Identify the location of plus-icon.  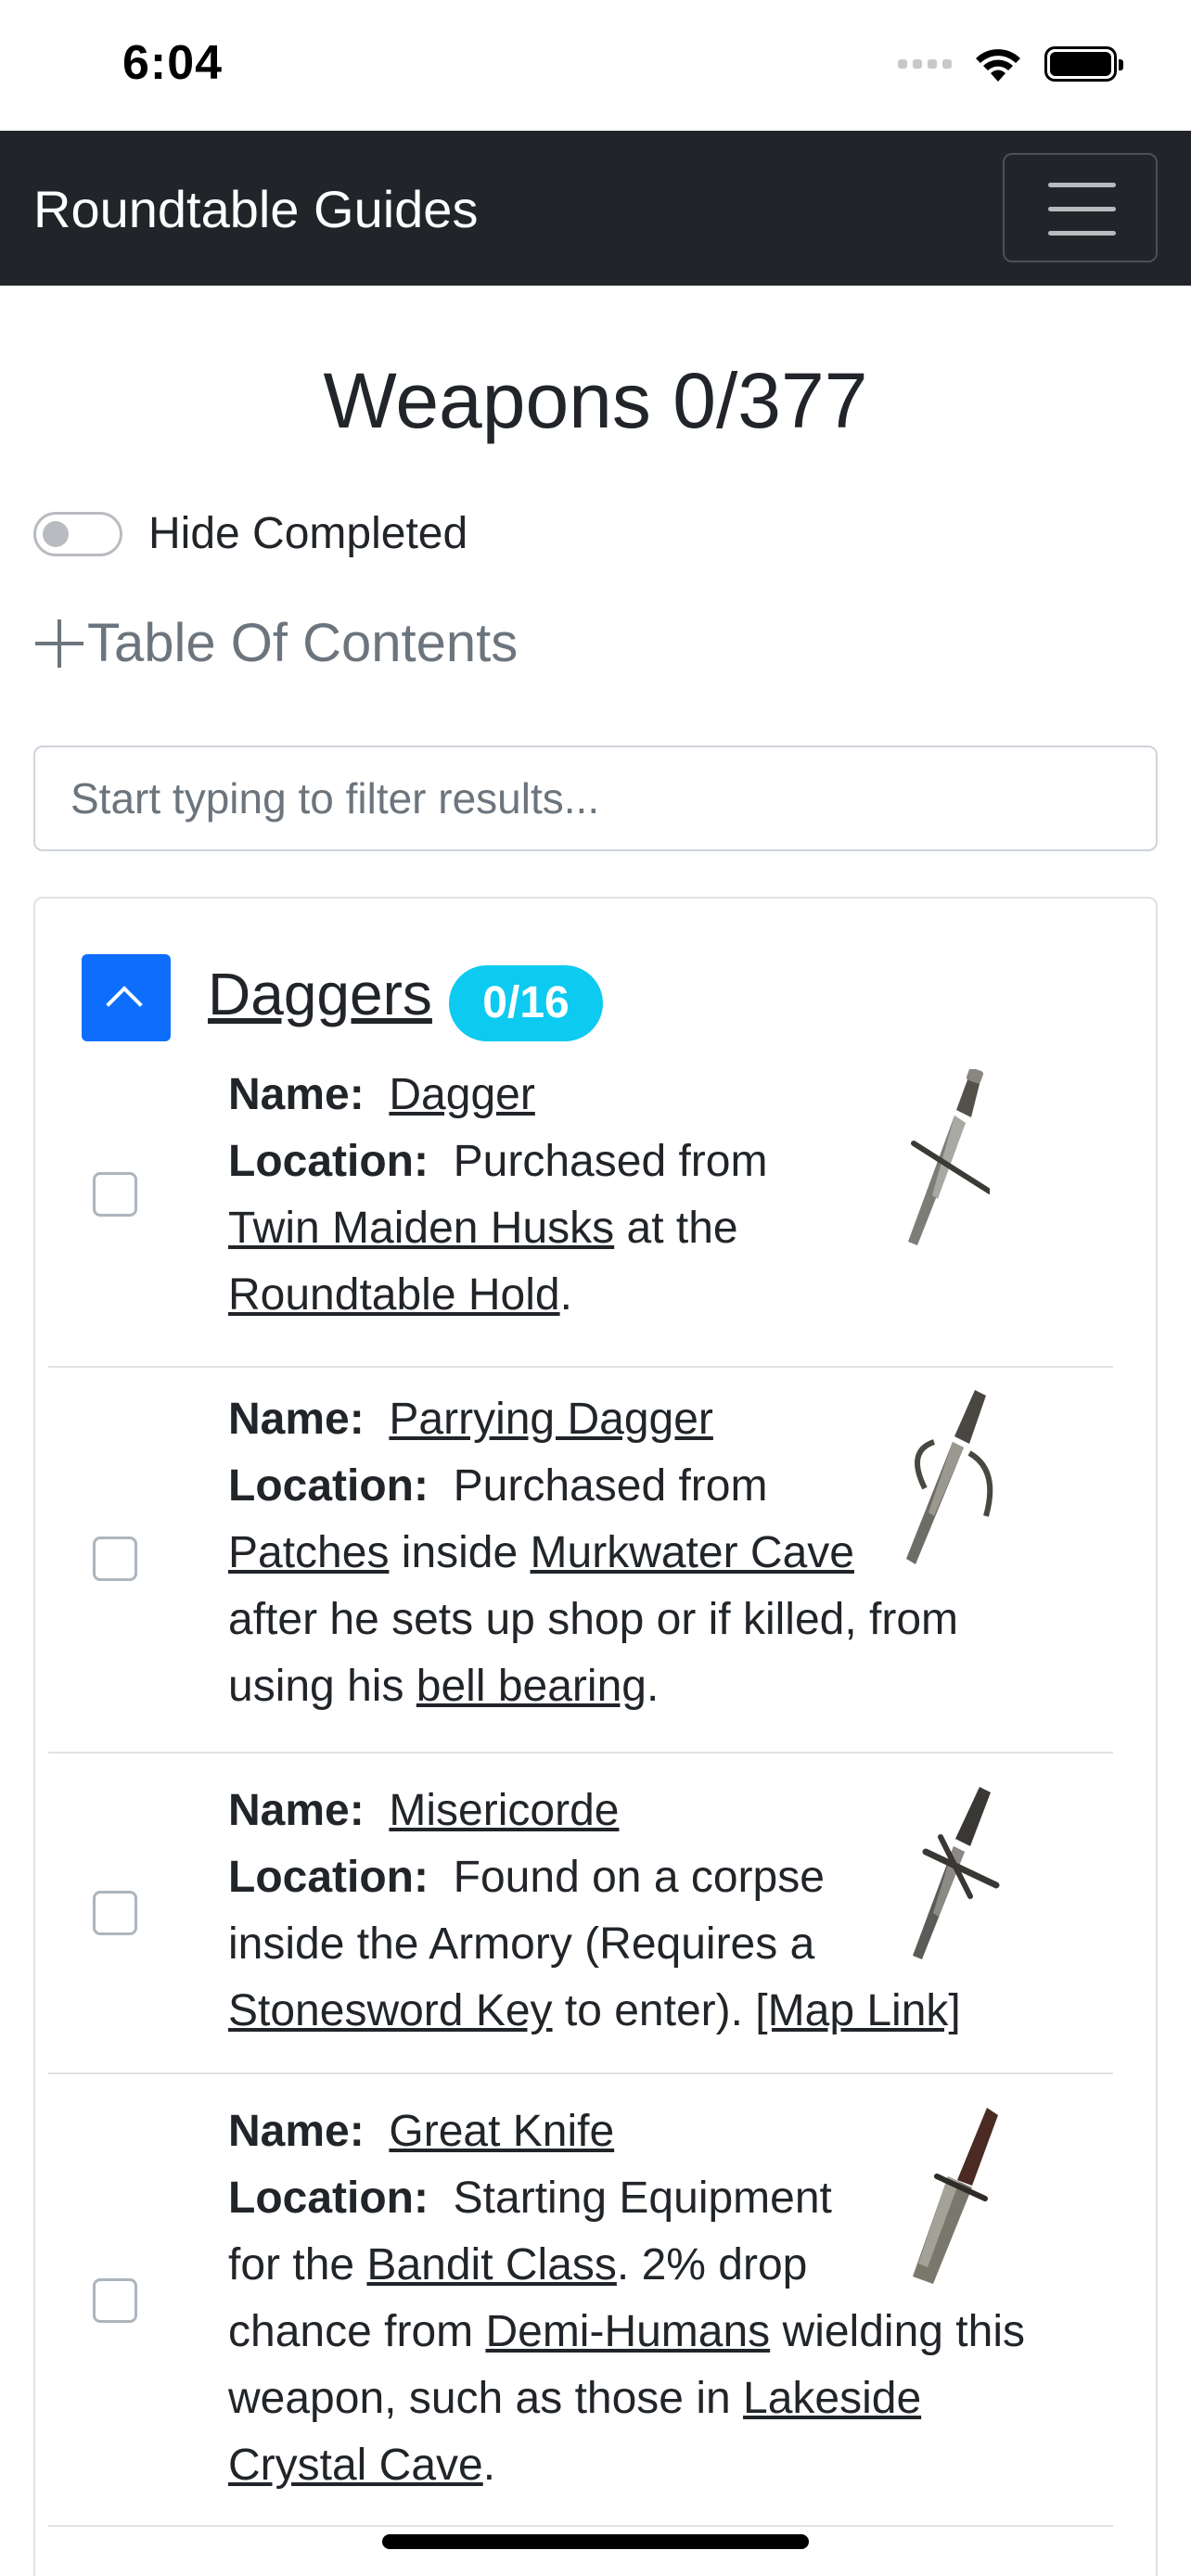
(59, 643).